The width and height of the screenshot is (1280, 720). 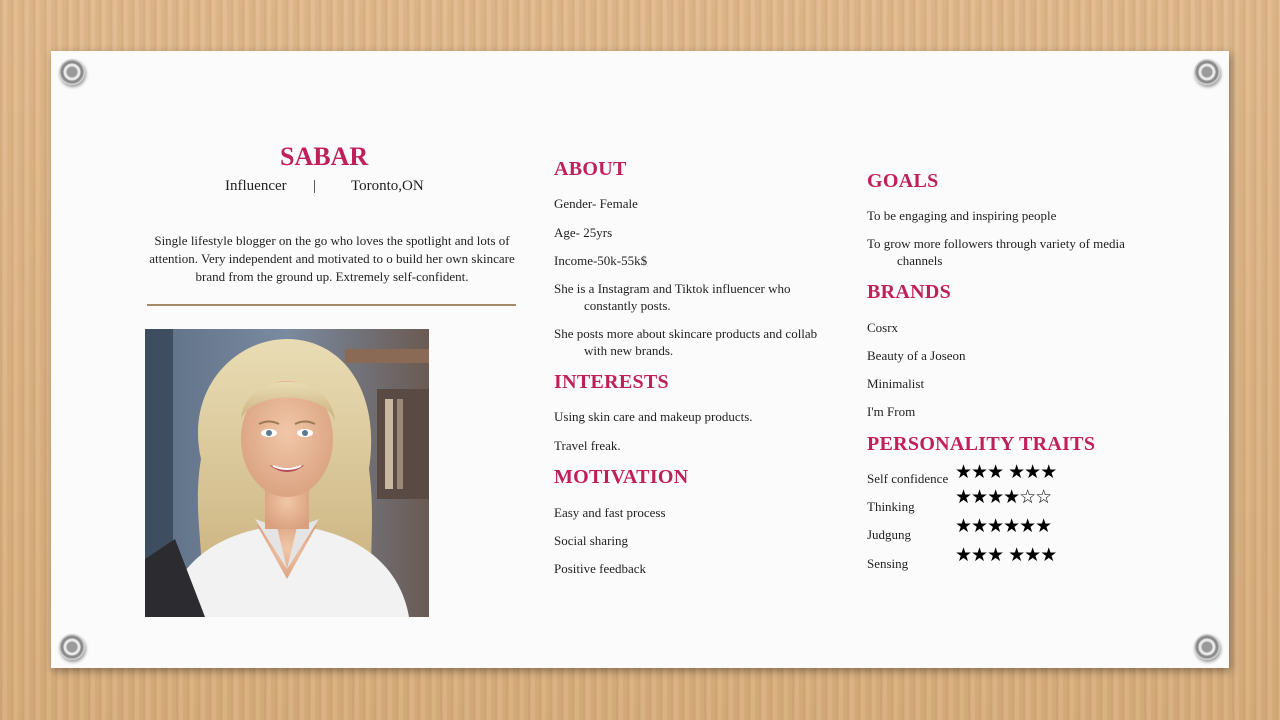 I want to click on brand-item: Beauty of a Joseon, so click(x=916, y=355).